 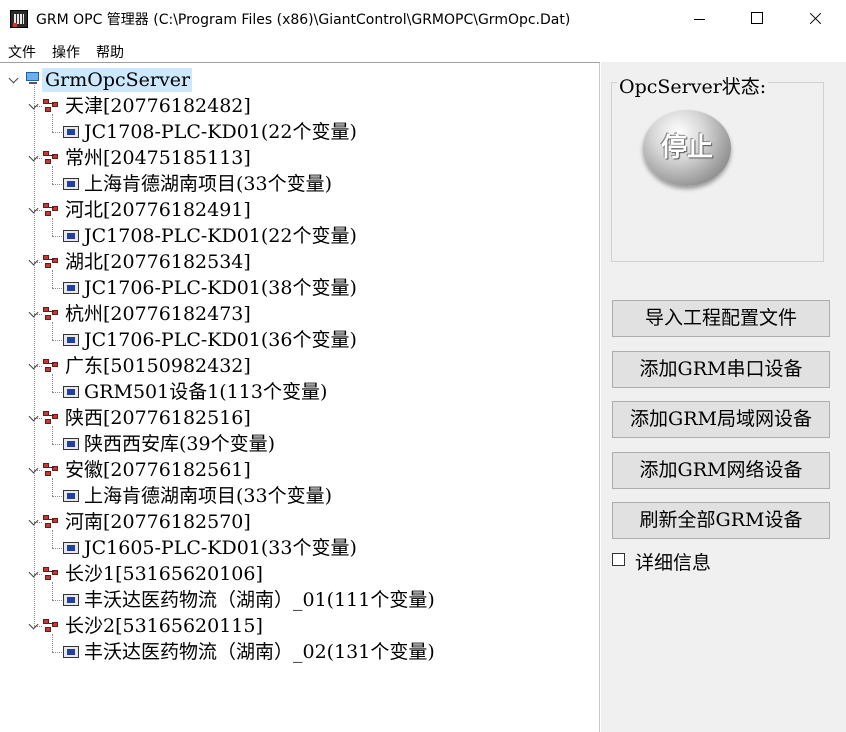 What do you see at coordinates (699, 19) in the screenshot?
I see `minimize-button` at bounding box center [699, 19].